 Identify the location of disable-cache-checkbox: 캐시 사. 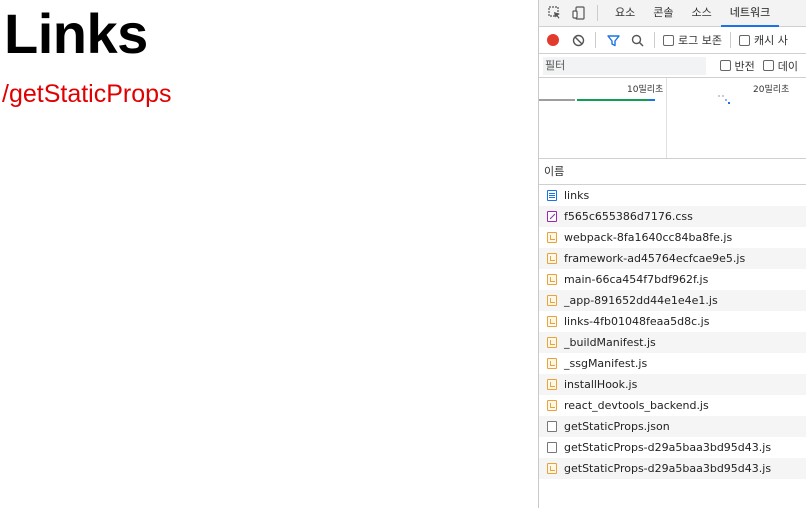
(763, 40).